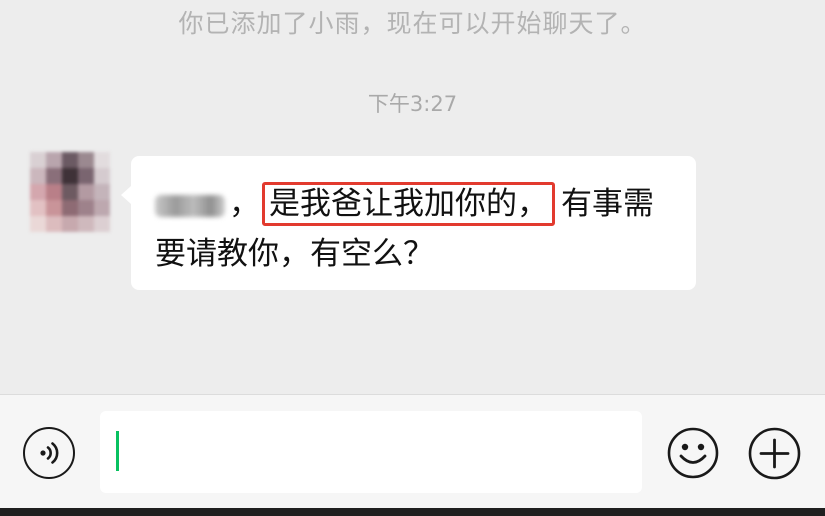  What do you see at coordinates (244, 204) in the screenshot?
I see `message-comma: ，` at bounding box center [244, 204].